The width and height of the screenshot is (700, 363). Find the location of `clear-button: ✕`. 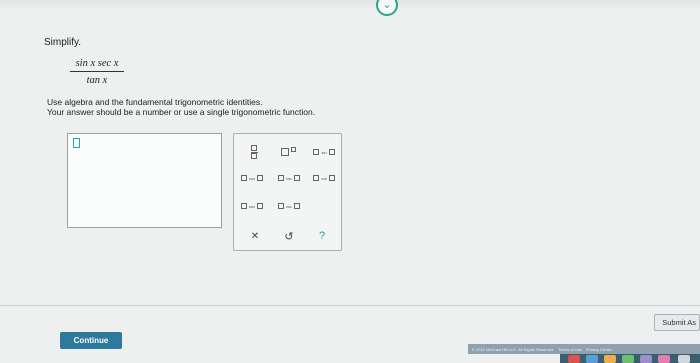

clear-button: ✕ is located at coordinates (255, 236).